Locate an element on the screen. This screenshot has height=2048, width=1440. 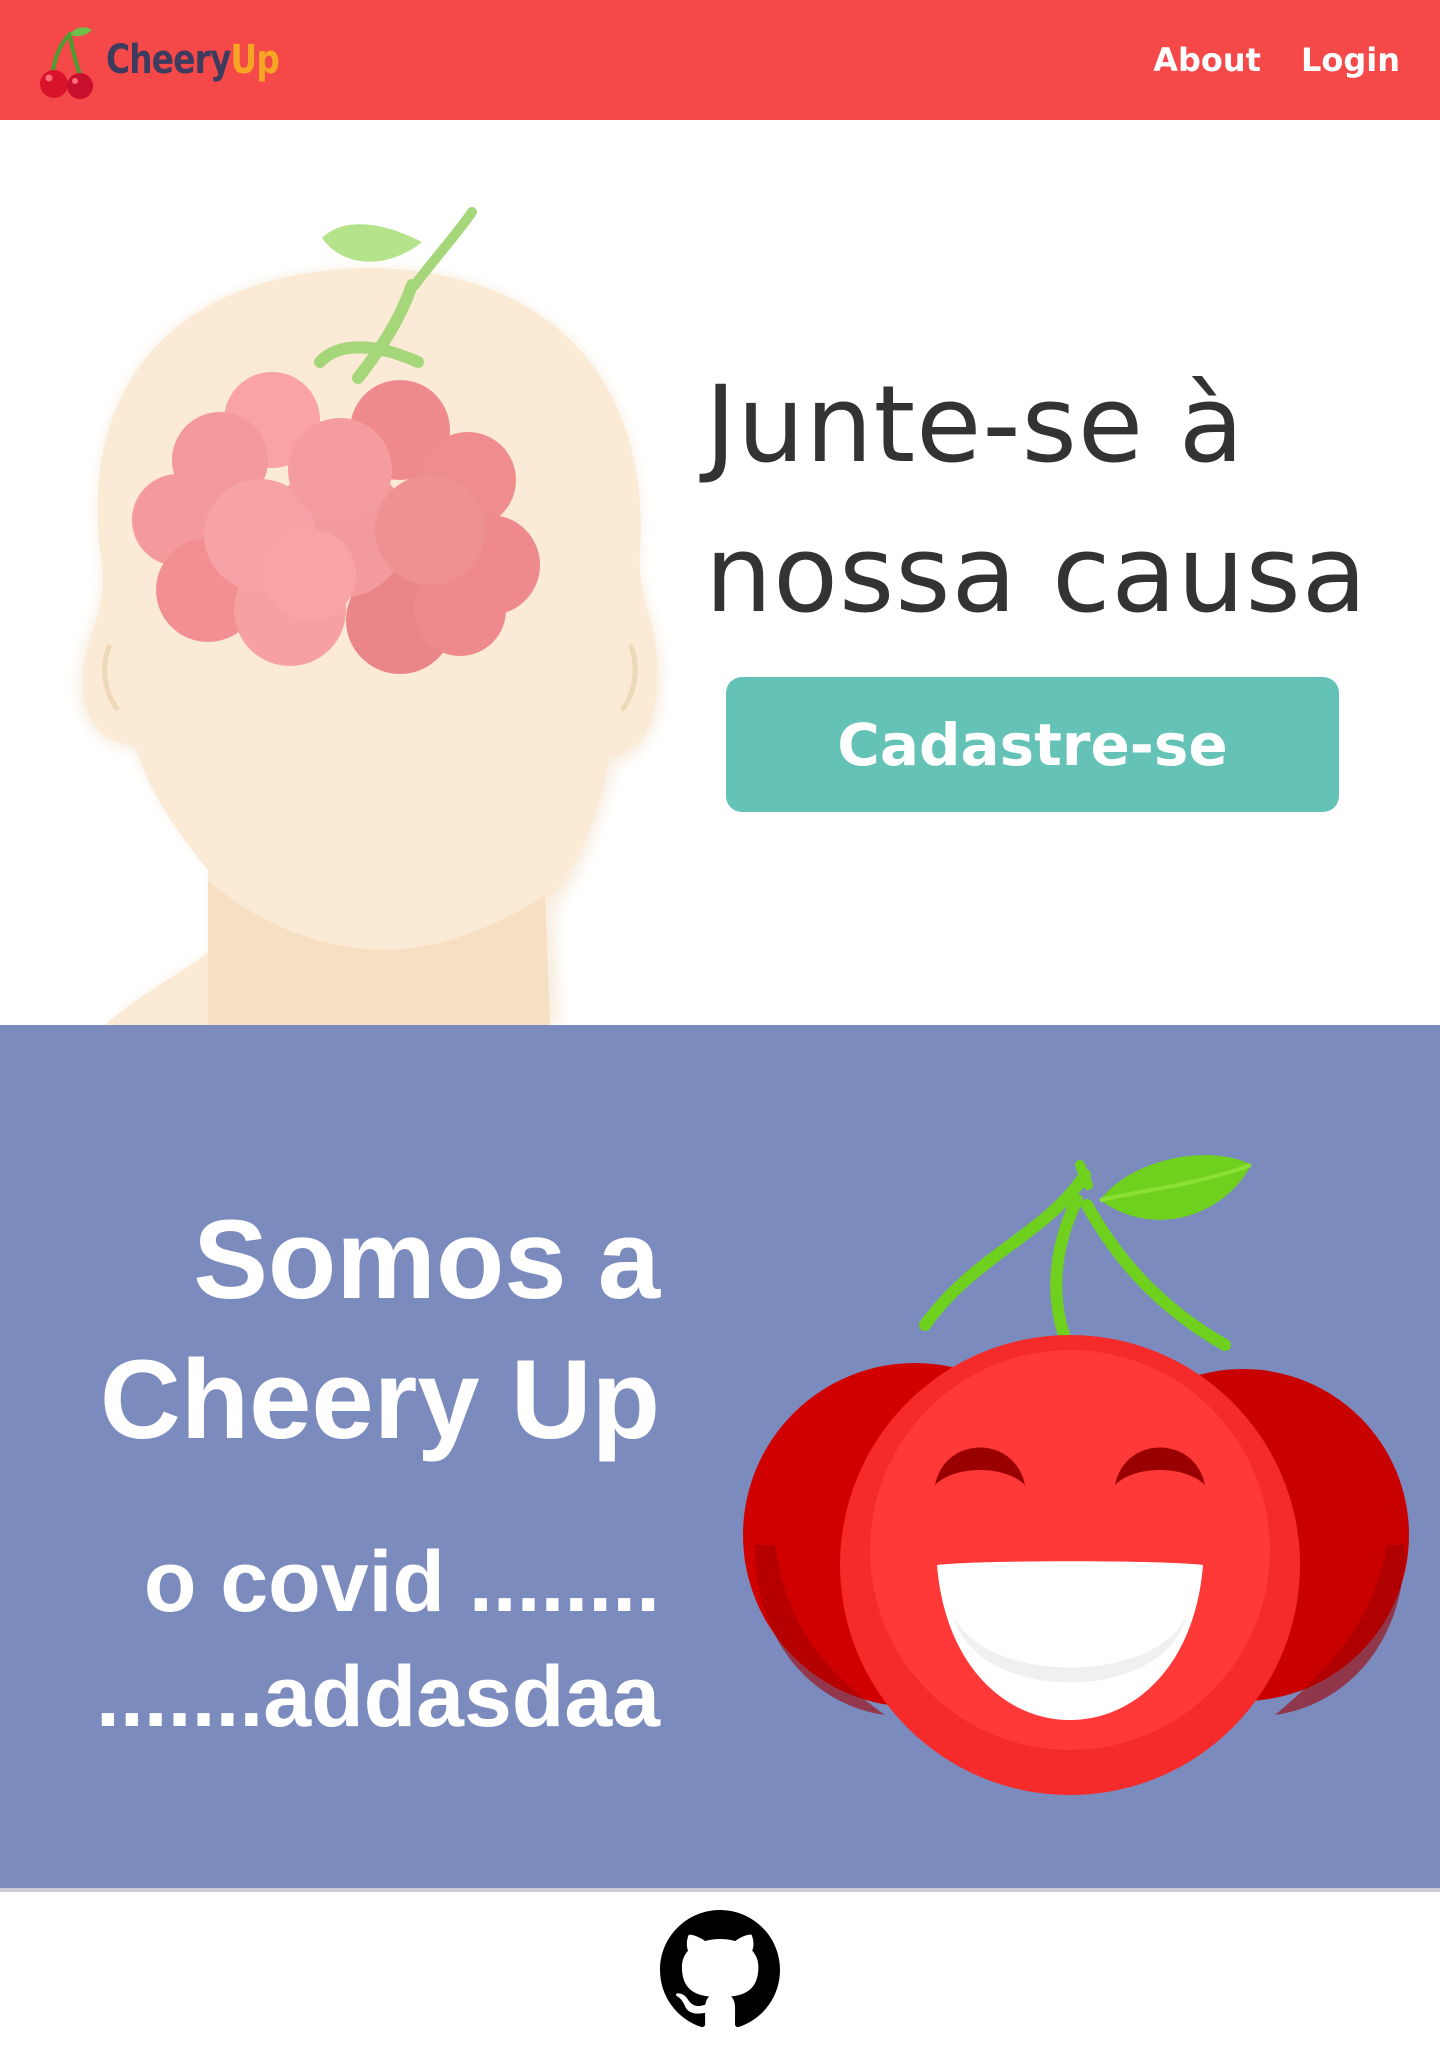
github-link is located at coordinates (720, 1970).